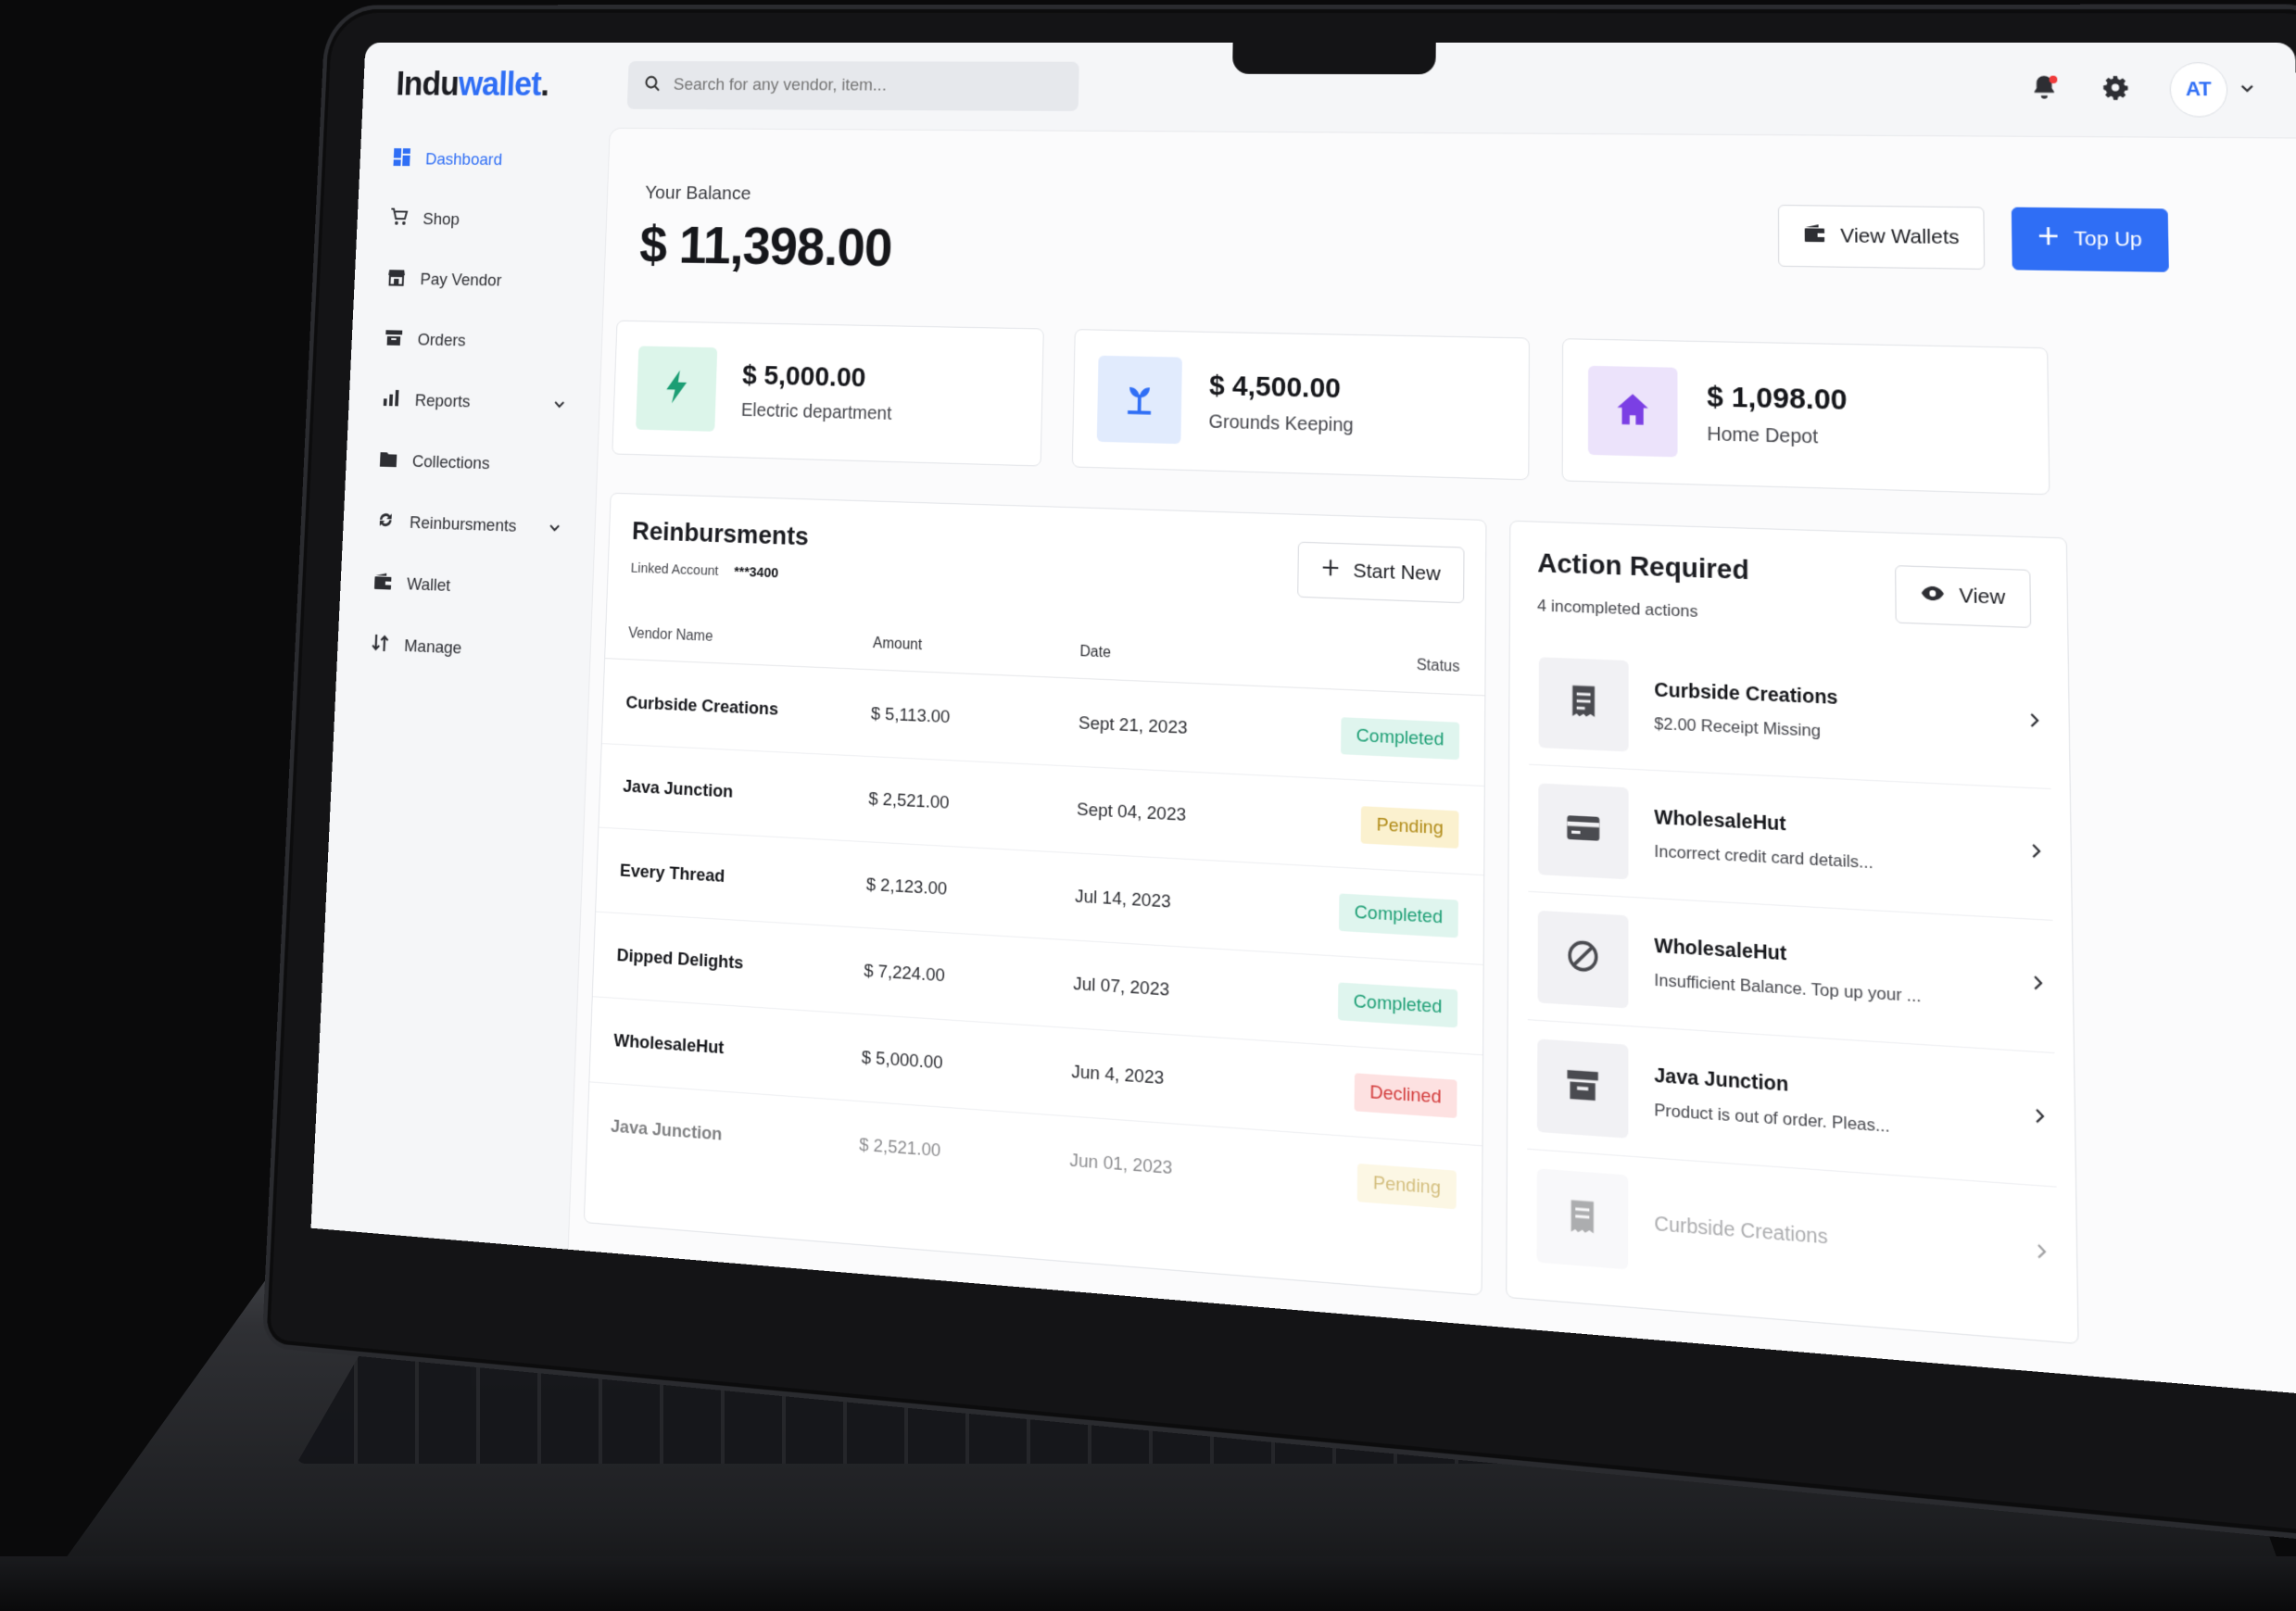  What do you see at coordinates (380, 646) in the screenshot?
I see `sort-icon` at bounding box center [380, 646].